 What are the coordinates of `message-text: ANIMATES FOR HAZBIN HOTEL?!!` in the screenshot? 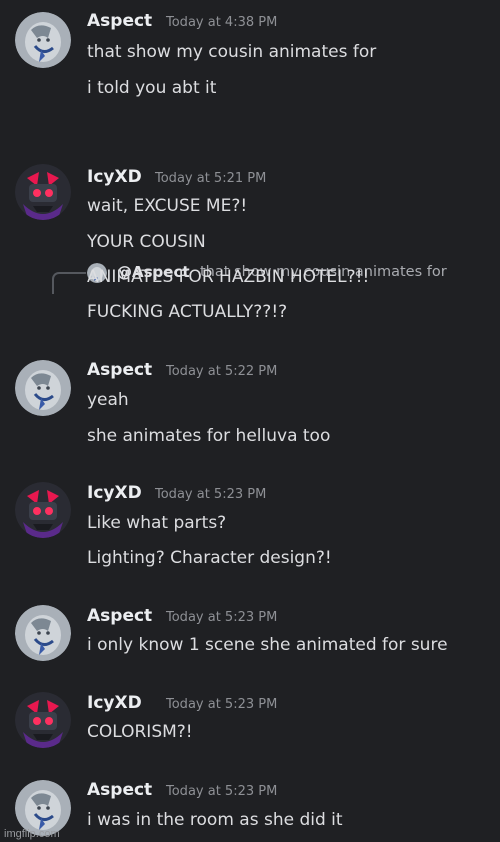 It's located at (228, 277).